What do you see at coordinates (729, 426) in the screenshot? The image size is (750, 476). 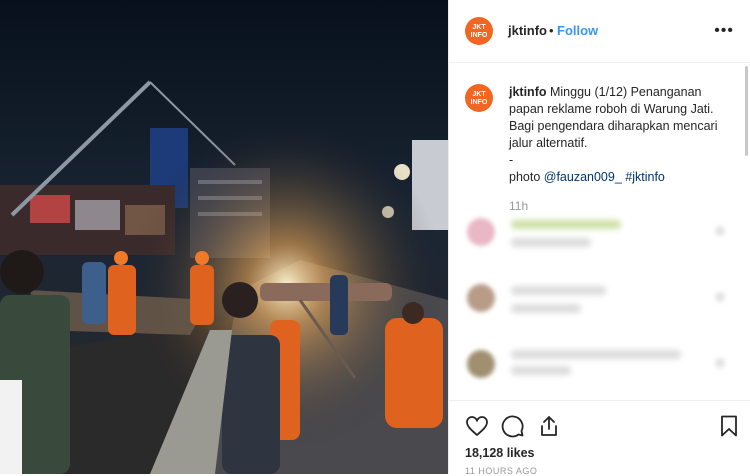 I see `bookmark-icon` at bounding box center [729, 426].